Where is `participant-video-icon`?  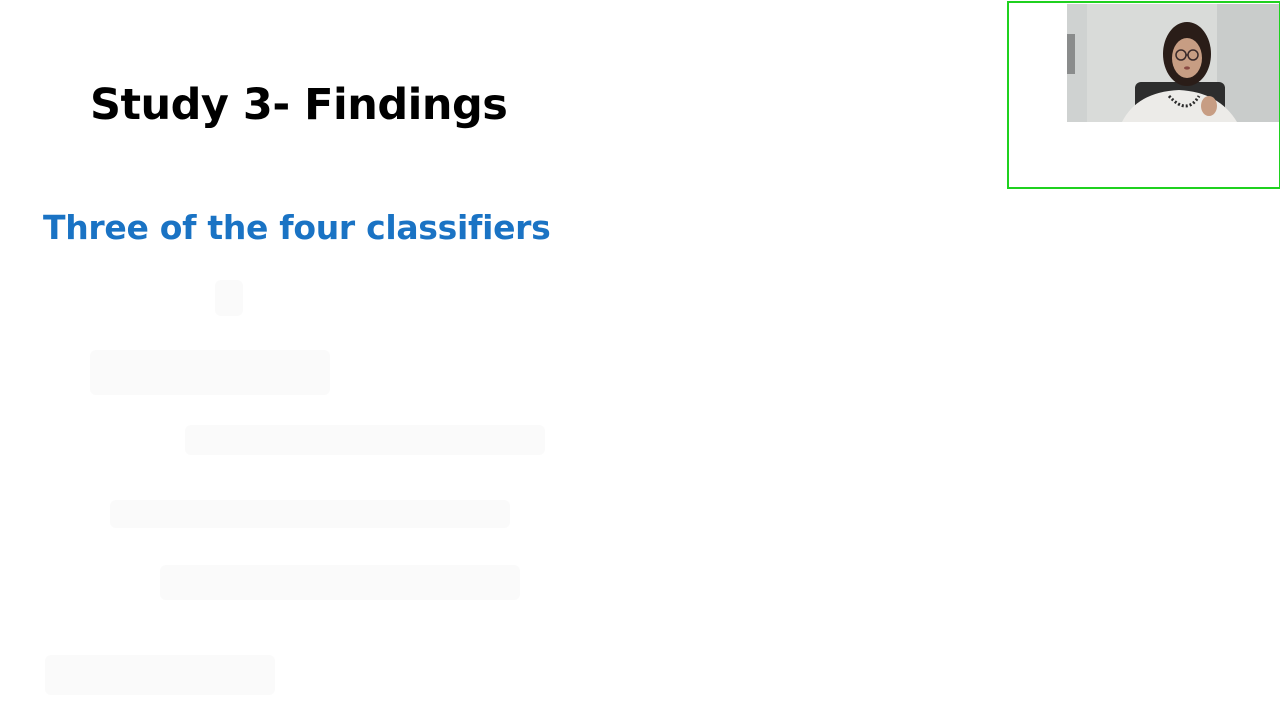 participant-video-icon is located at coordinates (1173, 63).